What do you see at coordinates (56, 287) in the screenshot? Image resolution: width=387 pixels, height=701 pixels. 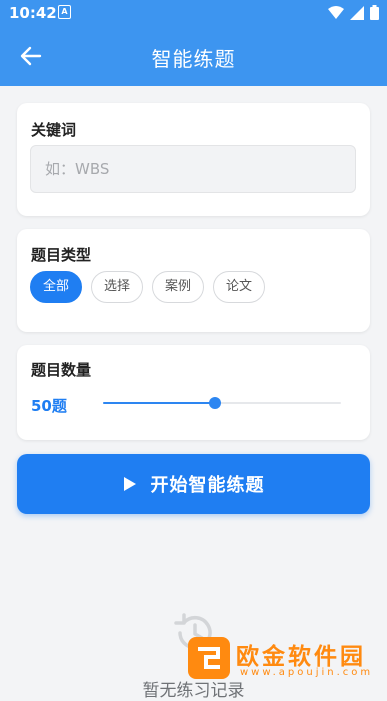 I see `type-chip-all: 全部` at bounding box center [56, 287].